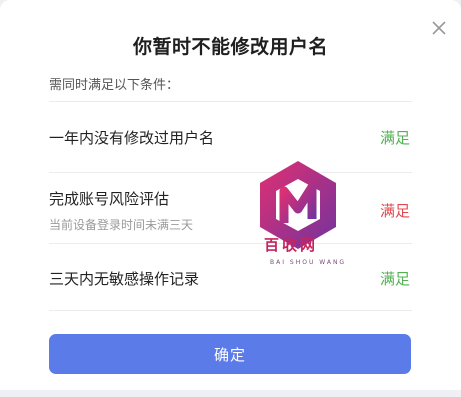 Image resolution: width=461 pixels, height=397 pixels. Describe the element at coordinates (229, 210) in the screenshot. I see `condition-row: 完成账号风险评估 当前设备登录时间未满三天 满足` at that location.